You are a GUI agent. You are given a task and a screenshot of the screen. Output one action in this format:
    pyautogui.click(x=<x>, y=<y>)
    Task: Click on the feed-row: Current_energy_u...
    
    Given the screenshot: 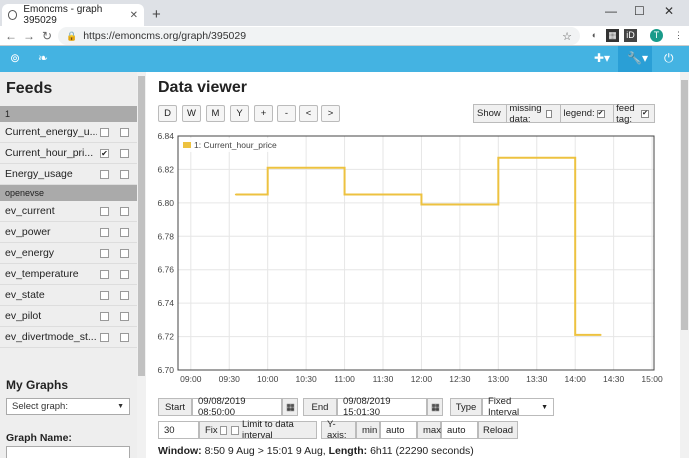 What is the action you would take?
    pyautogui.click(x=68, y=132)
    